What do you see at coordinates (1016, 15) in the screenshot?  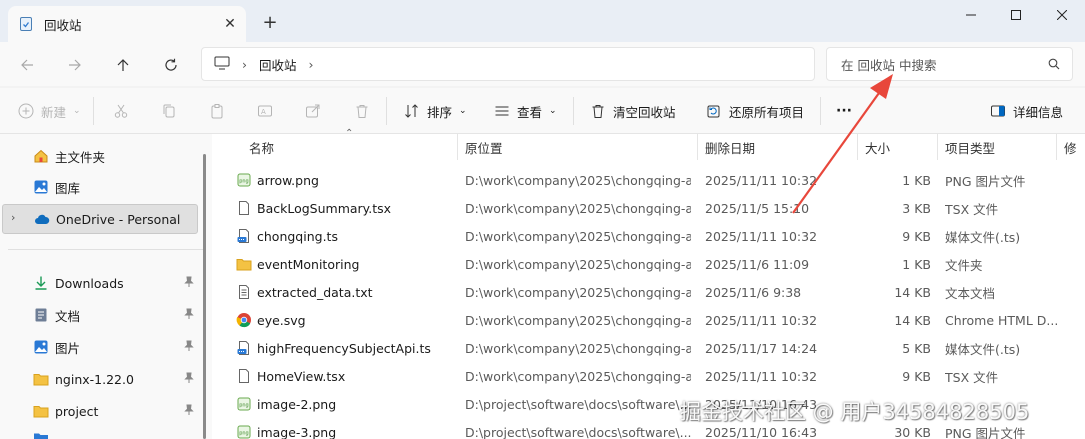 I see `maximize-button` at bounding box center [1016, 15].